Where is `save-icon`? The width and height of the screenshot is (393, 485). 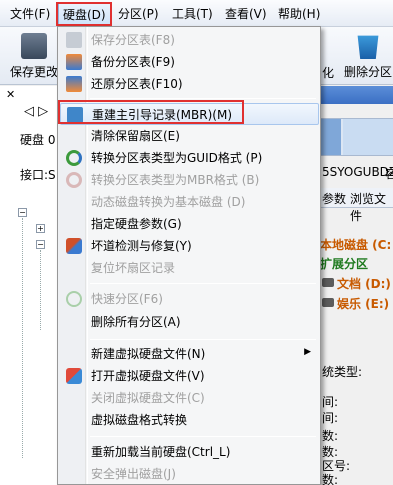
save-icon is located at coordinates (74, 40).